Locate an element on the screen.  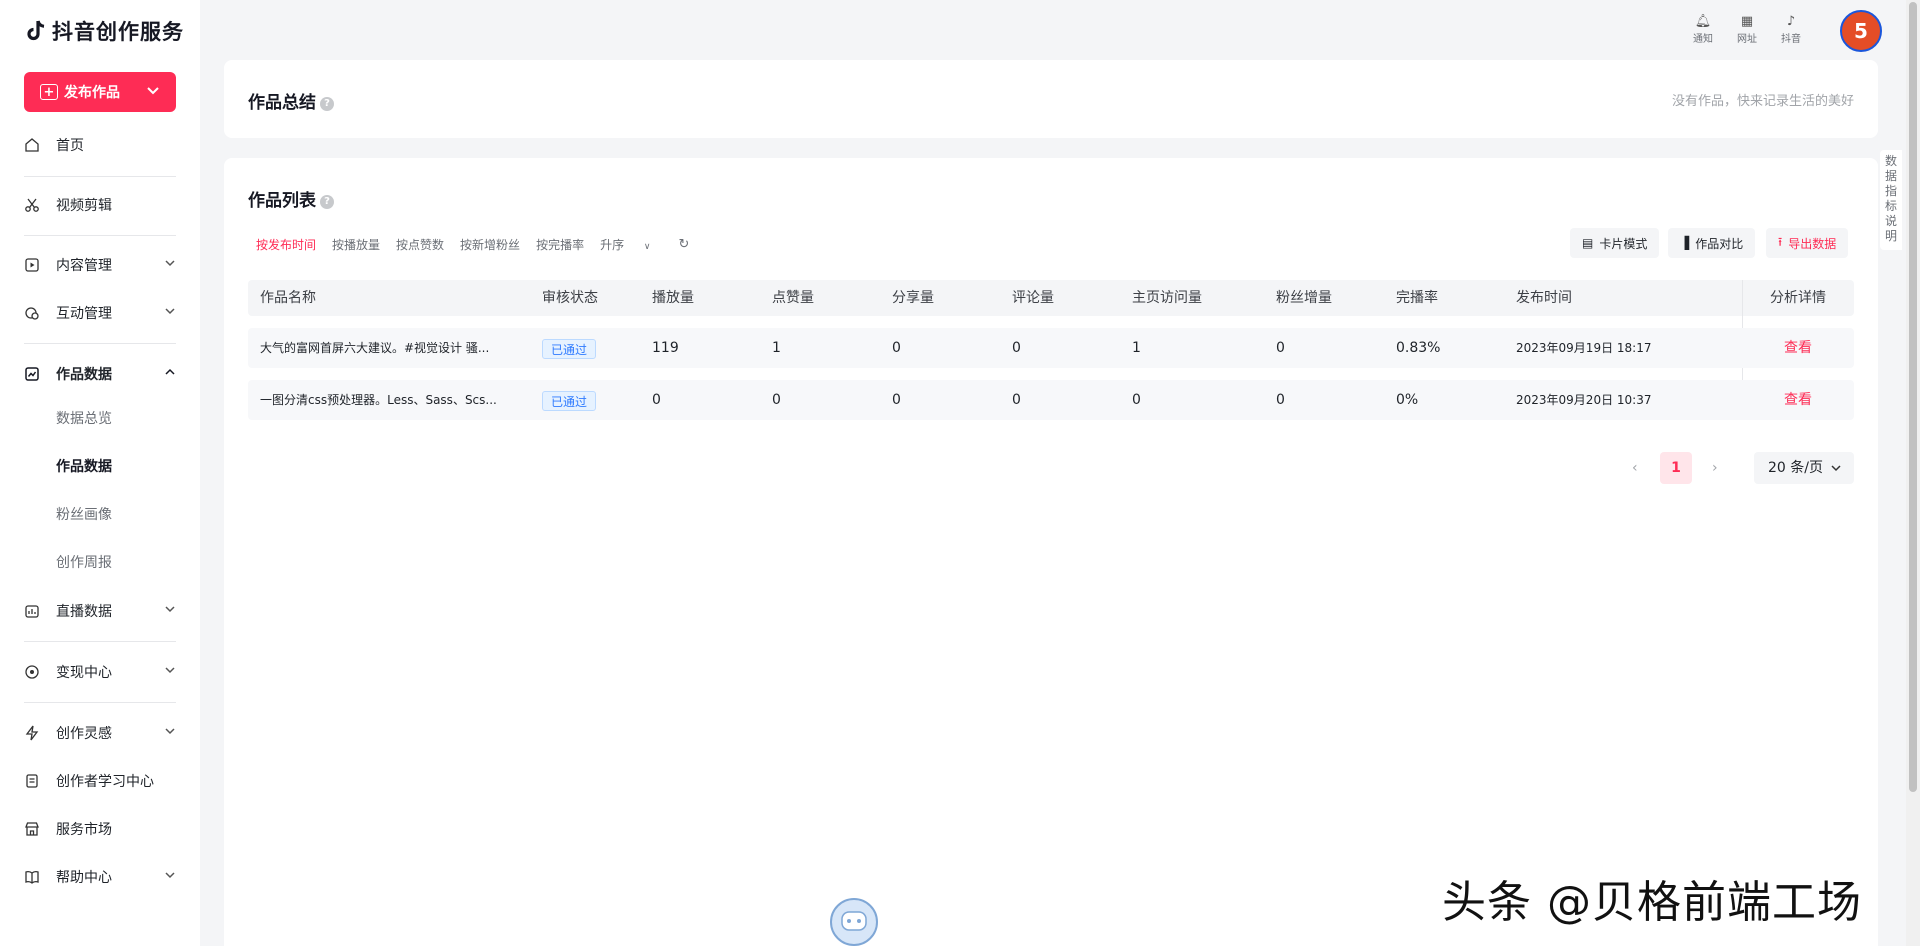
order-label: 升序 is located at coordinates (612, 245).